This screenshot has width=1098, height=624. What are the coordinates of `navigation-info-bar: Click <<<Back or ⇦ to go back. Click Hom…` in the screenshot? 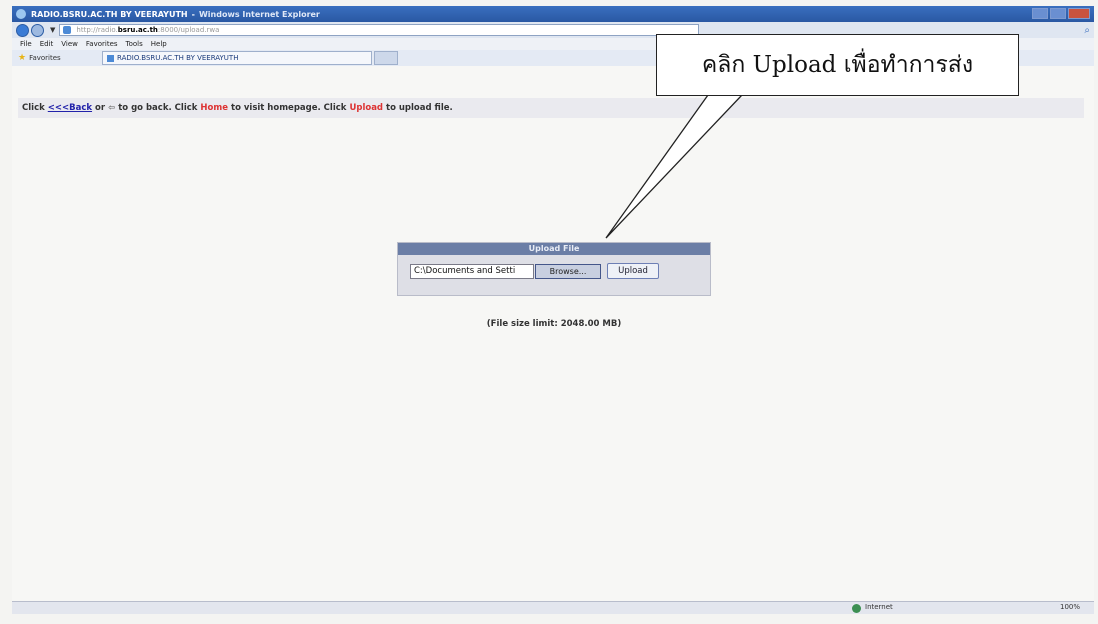 It's located at (551, 108).